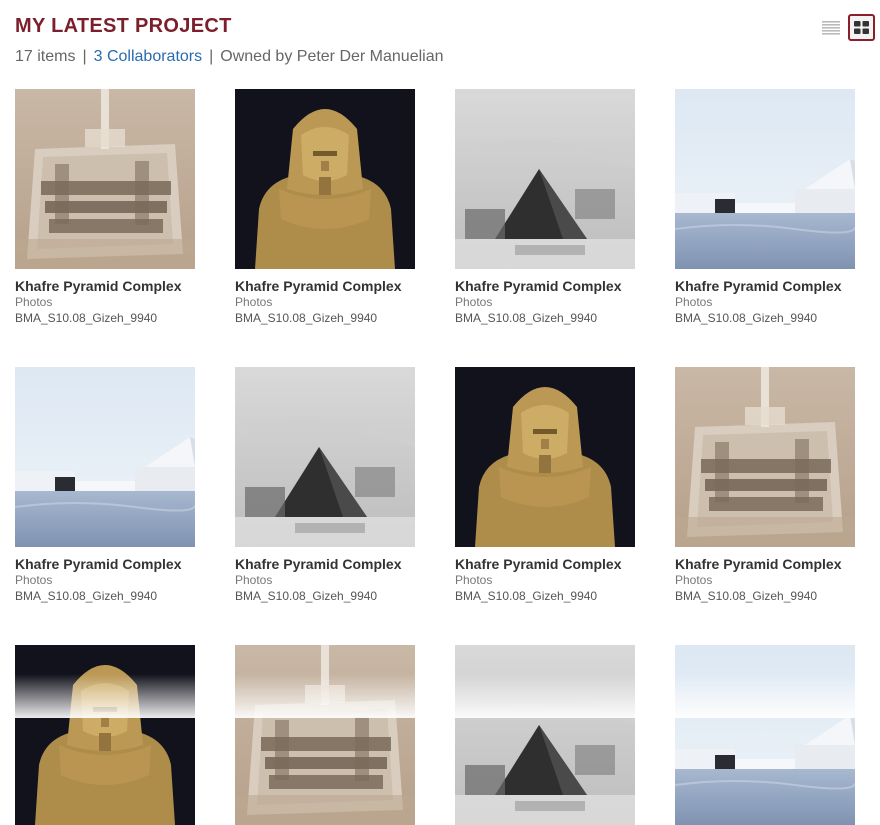 Image resolution: width=880 pixels, height=825 pixels. Describe the element at coordinates (123, 26) in the screenshot. I see `page-title: MY LATEST PROJECT` at that location.